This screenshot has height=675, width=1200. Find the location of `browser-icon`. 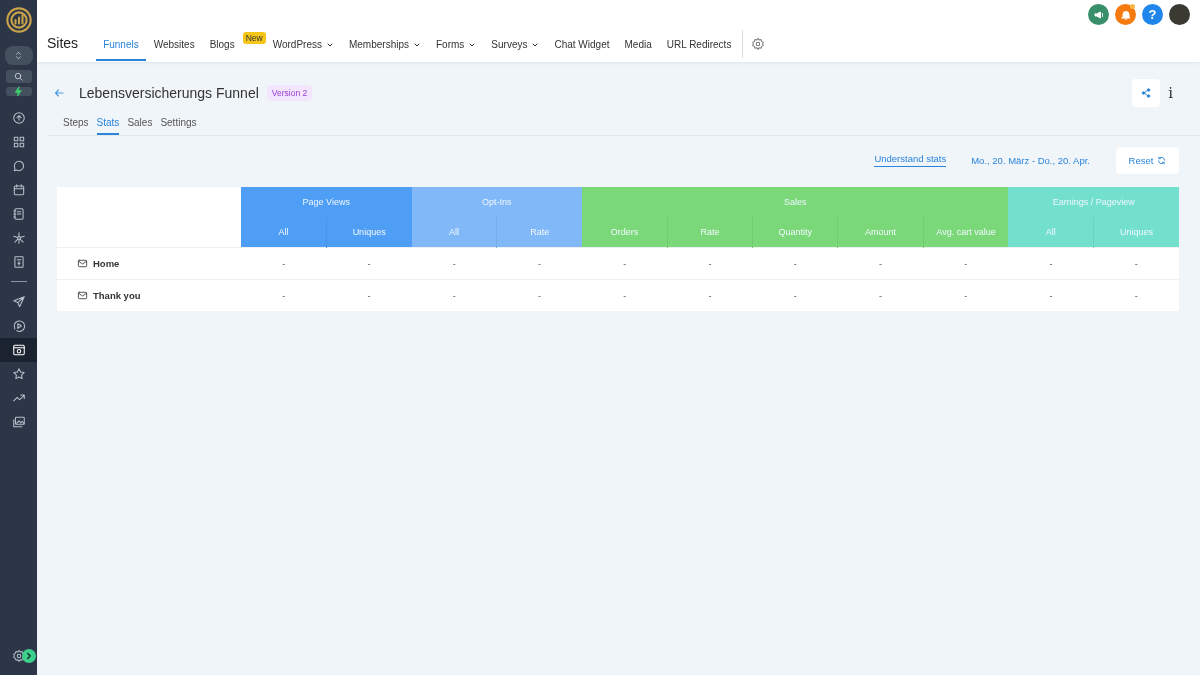

browser-icon is located at coordinates (18, 350).